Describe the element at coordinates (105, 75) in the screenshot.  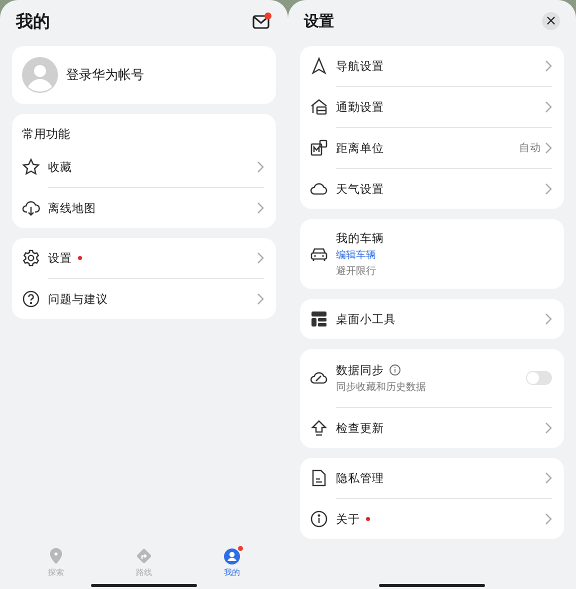
I see `login-label: 登录华为帐号` at that location.